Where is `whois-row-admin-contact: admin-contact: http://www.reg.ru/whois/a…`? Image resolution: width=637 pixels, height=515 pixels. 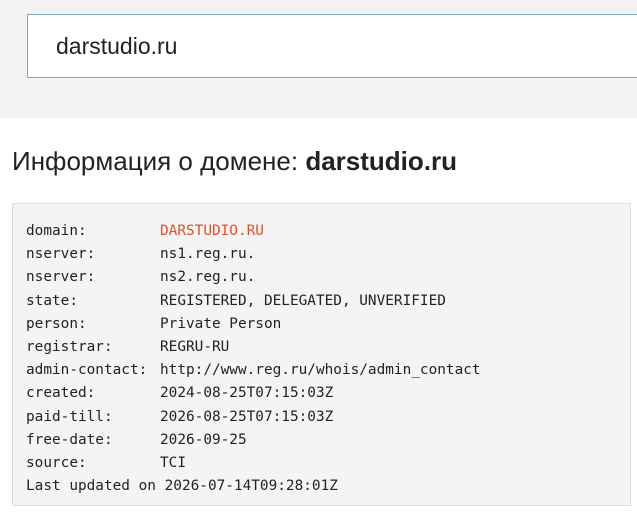 whois-row-admin-contact: admin-contact: http://www.reg.ru/whois/a… is located at coordinates (328, 370).